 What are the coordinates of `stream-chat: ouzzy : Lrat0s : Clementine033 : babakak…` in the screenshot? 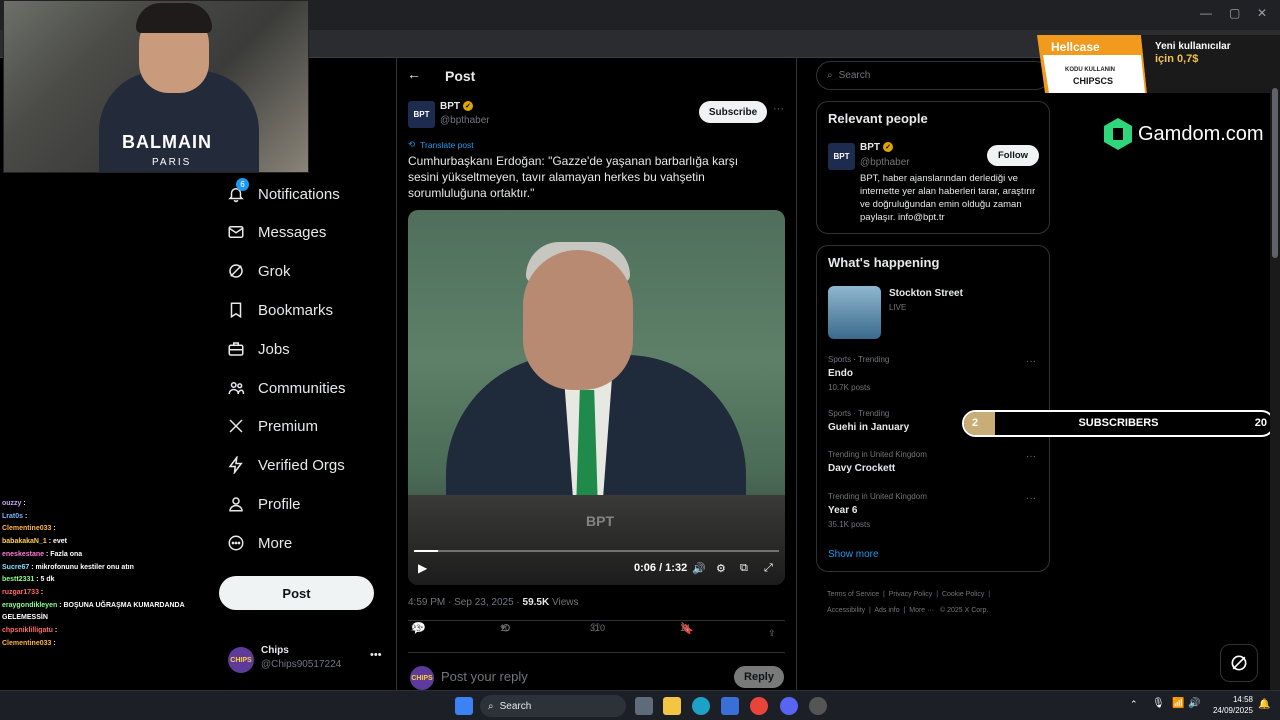 It's located at (107, 574).